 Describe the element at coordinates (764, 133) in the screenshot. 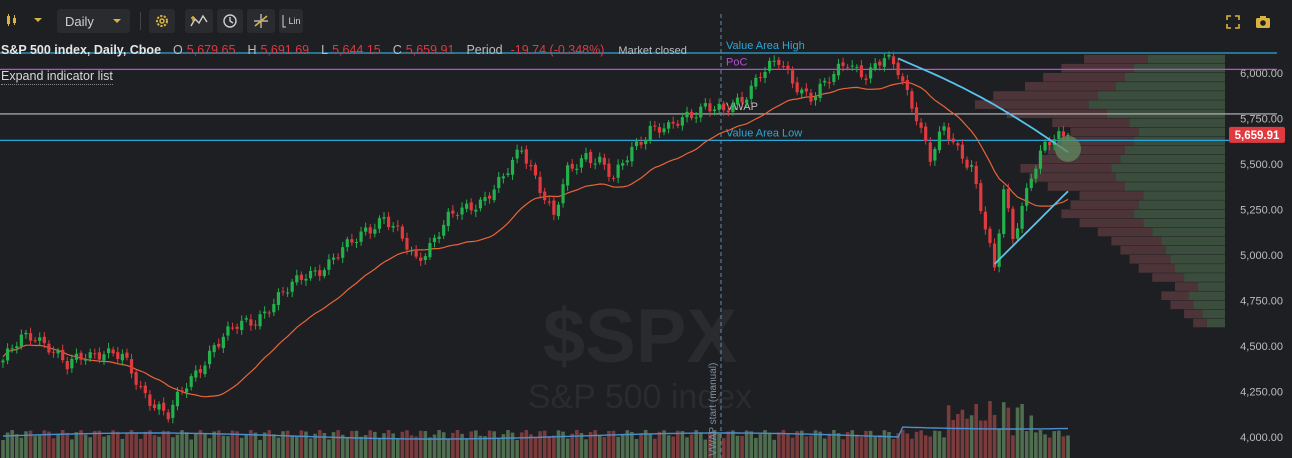

I see `level-label: Value Area Low` at that location.